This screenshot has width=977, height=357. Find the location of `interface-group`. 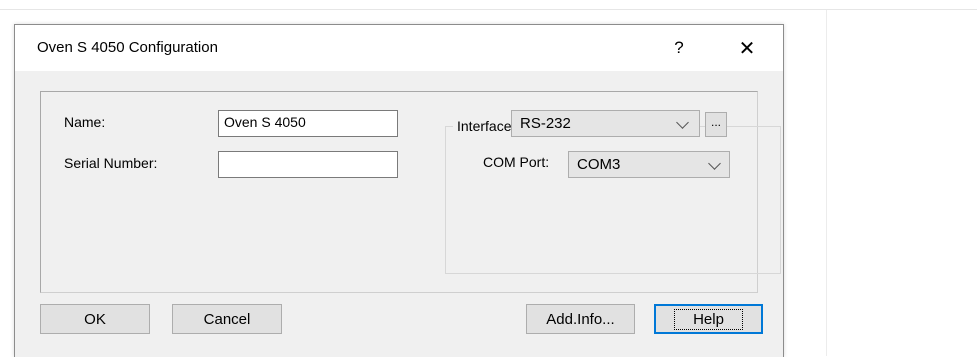

interface-group is located at coordinates (613, 200).